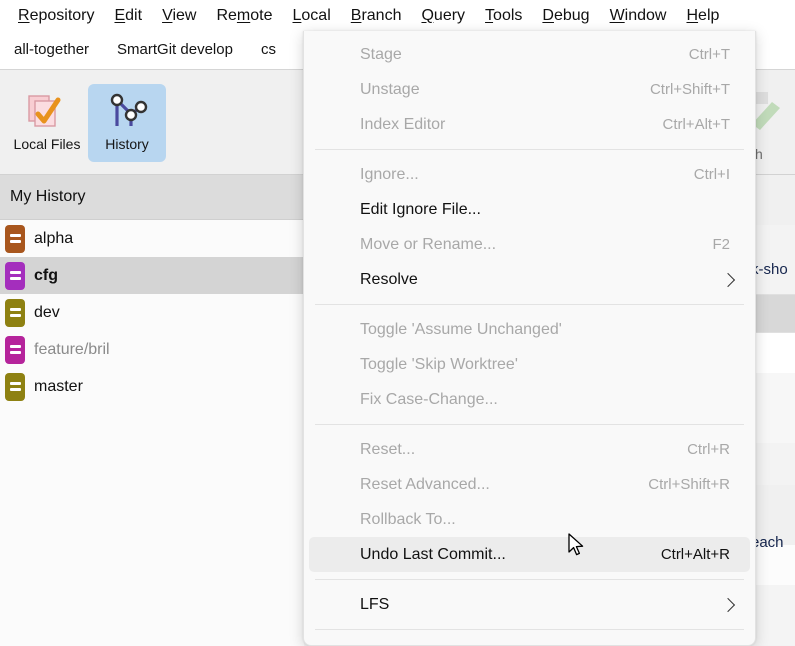 This screenshot has height=646, width=795. I want to click on menu-item-unstage: Unstage Ctrl+Shift+T, so click(529, 89).